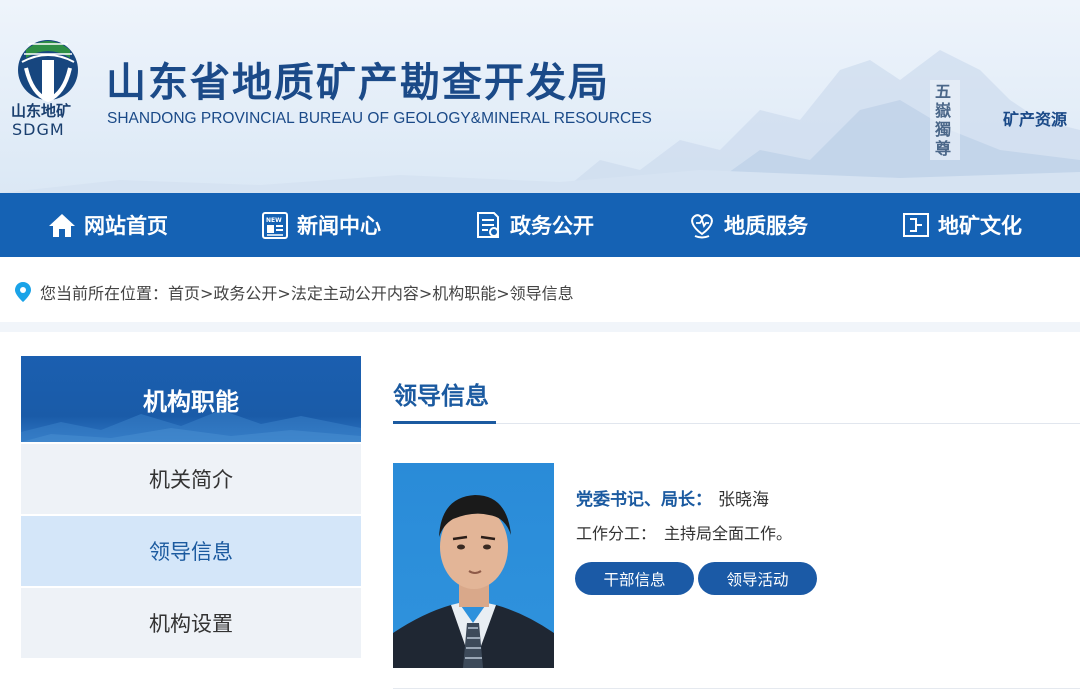 The height and width of the screenshot is (691, 1080). I want to click on site-title: 山东省地质矿产勘查开发局, so click(358, 79).